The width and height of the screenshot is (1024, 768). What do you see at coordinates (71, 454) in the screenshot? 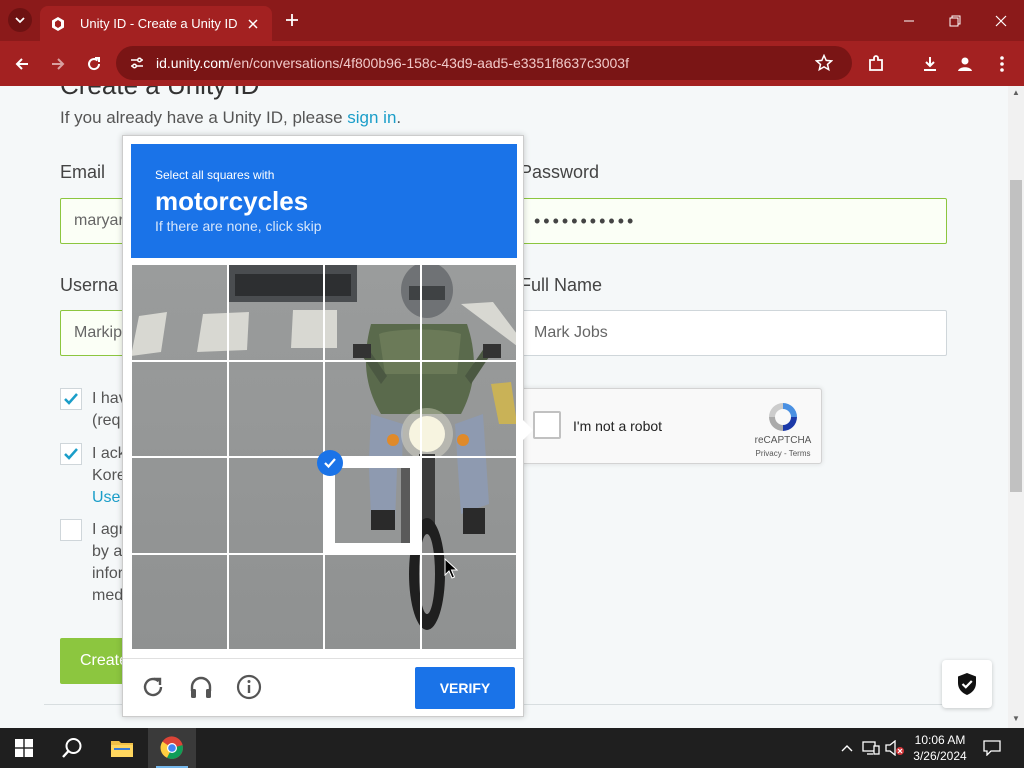
I see `privacy-checkbox` at bounding box center [71, 454].